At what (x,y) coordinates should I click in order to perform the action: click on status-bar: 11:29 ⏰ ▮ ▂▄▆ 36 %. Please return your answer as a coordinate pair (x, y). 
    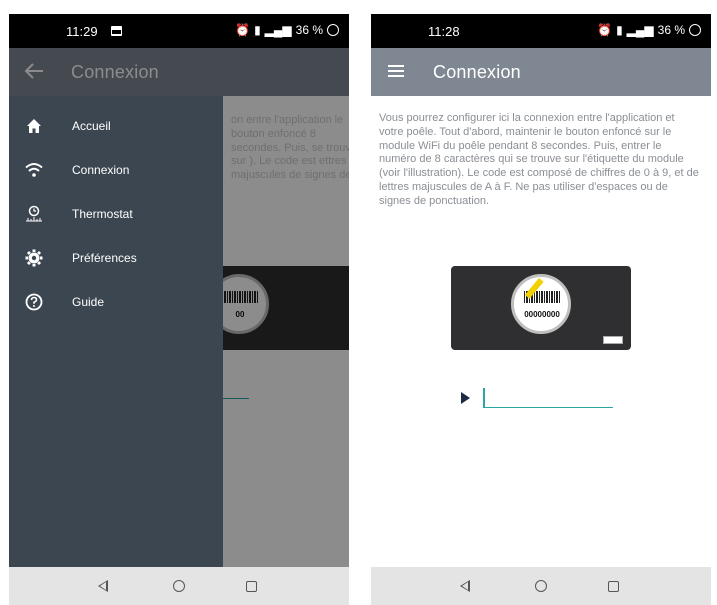
    Looking at the image, I should click on (179, 31).